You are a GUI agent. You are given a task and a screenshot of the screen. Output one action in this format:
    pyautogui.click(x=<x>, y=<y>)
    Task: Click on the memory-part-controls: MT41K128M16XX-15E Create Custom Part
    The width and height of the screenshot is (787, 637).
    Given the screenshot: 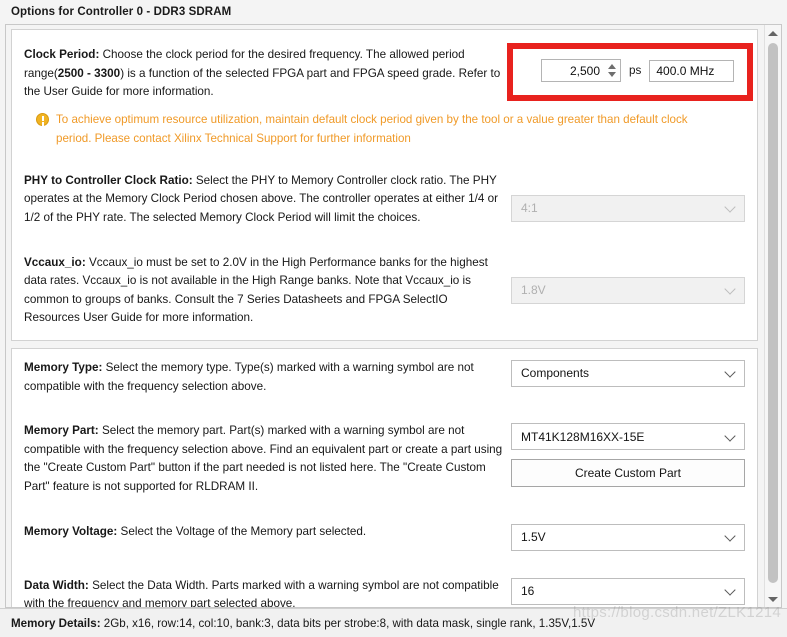 What is the action you would take?
    pyautogui.click(x=628, y=455)
    